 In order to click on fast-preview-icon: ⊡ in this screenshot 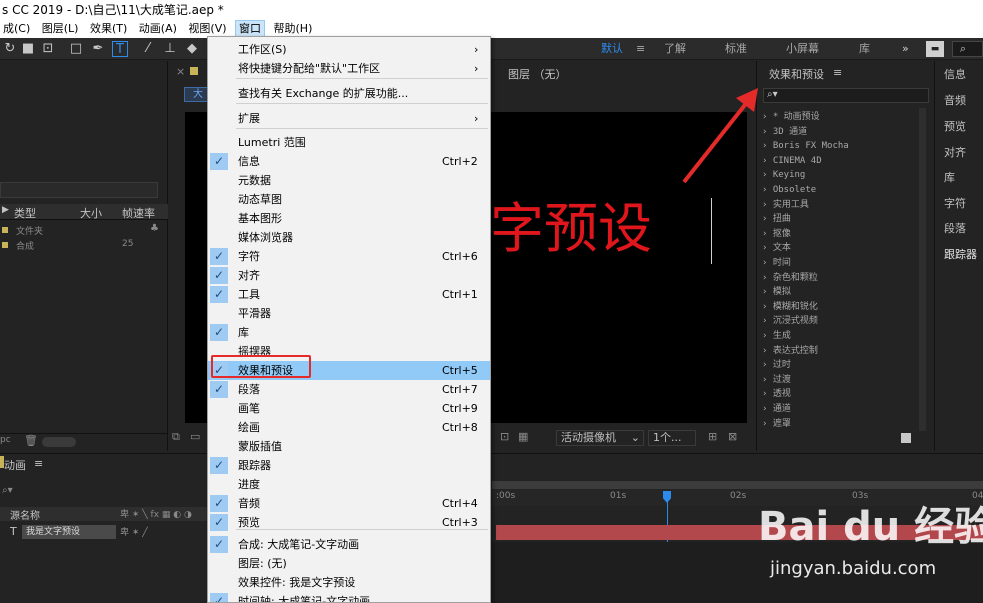, I will do `click(504, 436)`.